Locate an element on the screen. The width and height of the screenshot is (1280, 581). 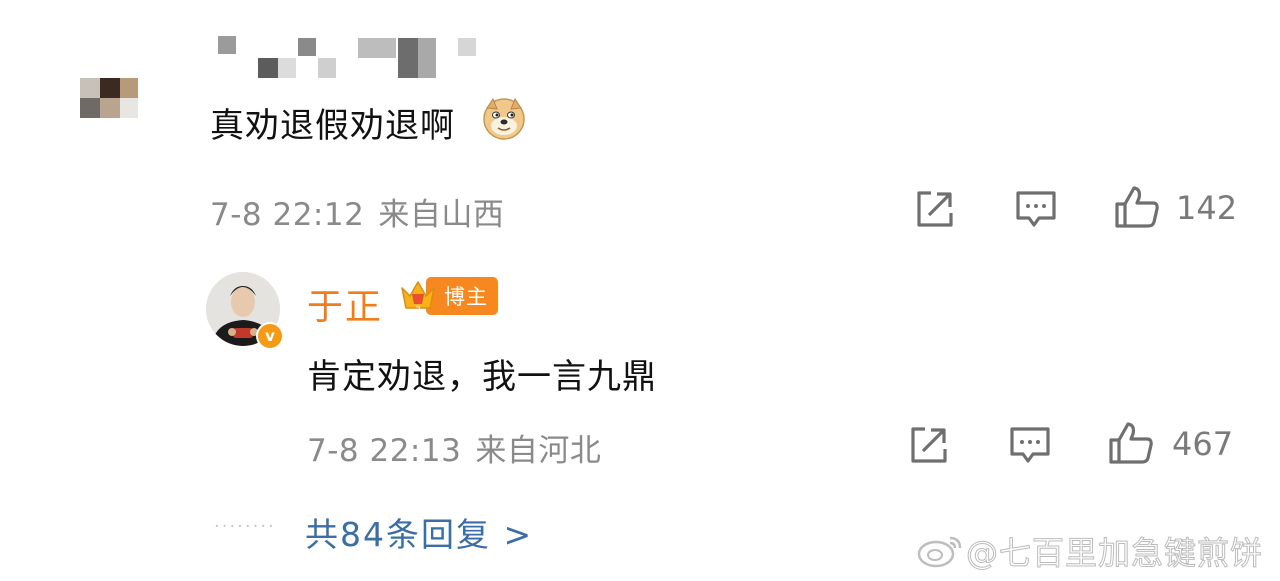
reply-meta: 7-8 22:13 来自河北 is located at coordinates (454, 447).